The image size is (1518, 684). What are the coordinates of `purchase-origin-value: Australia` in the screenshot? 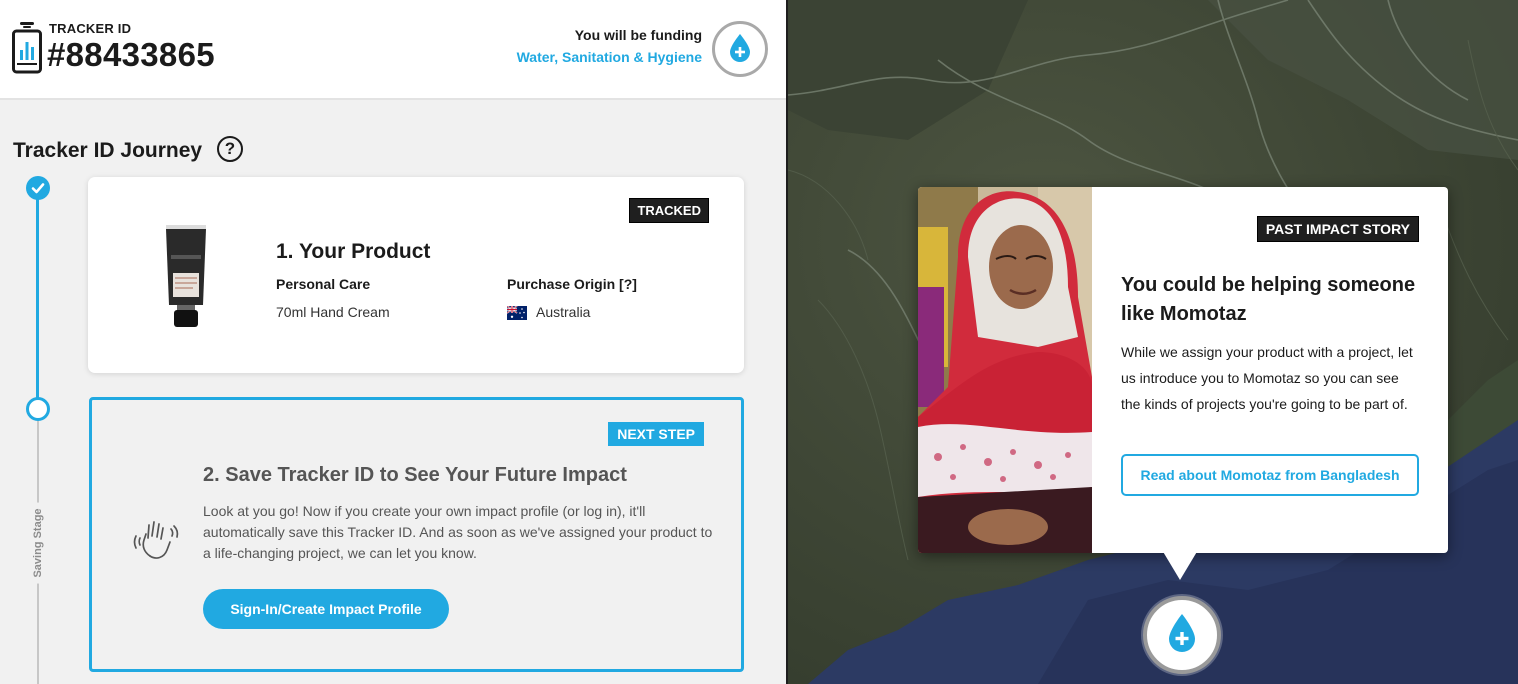 It's located at (563, 312).